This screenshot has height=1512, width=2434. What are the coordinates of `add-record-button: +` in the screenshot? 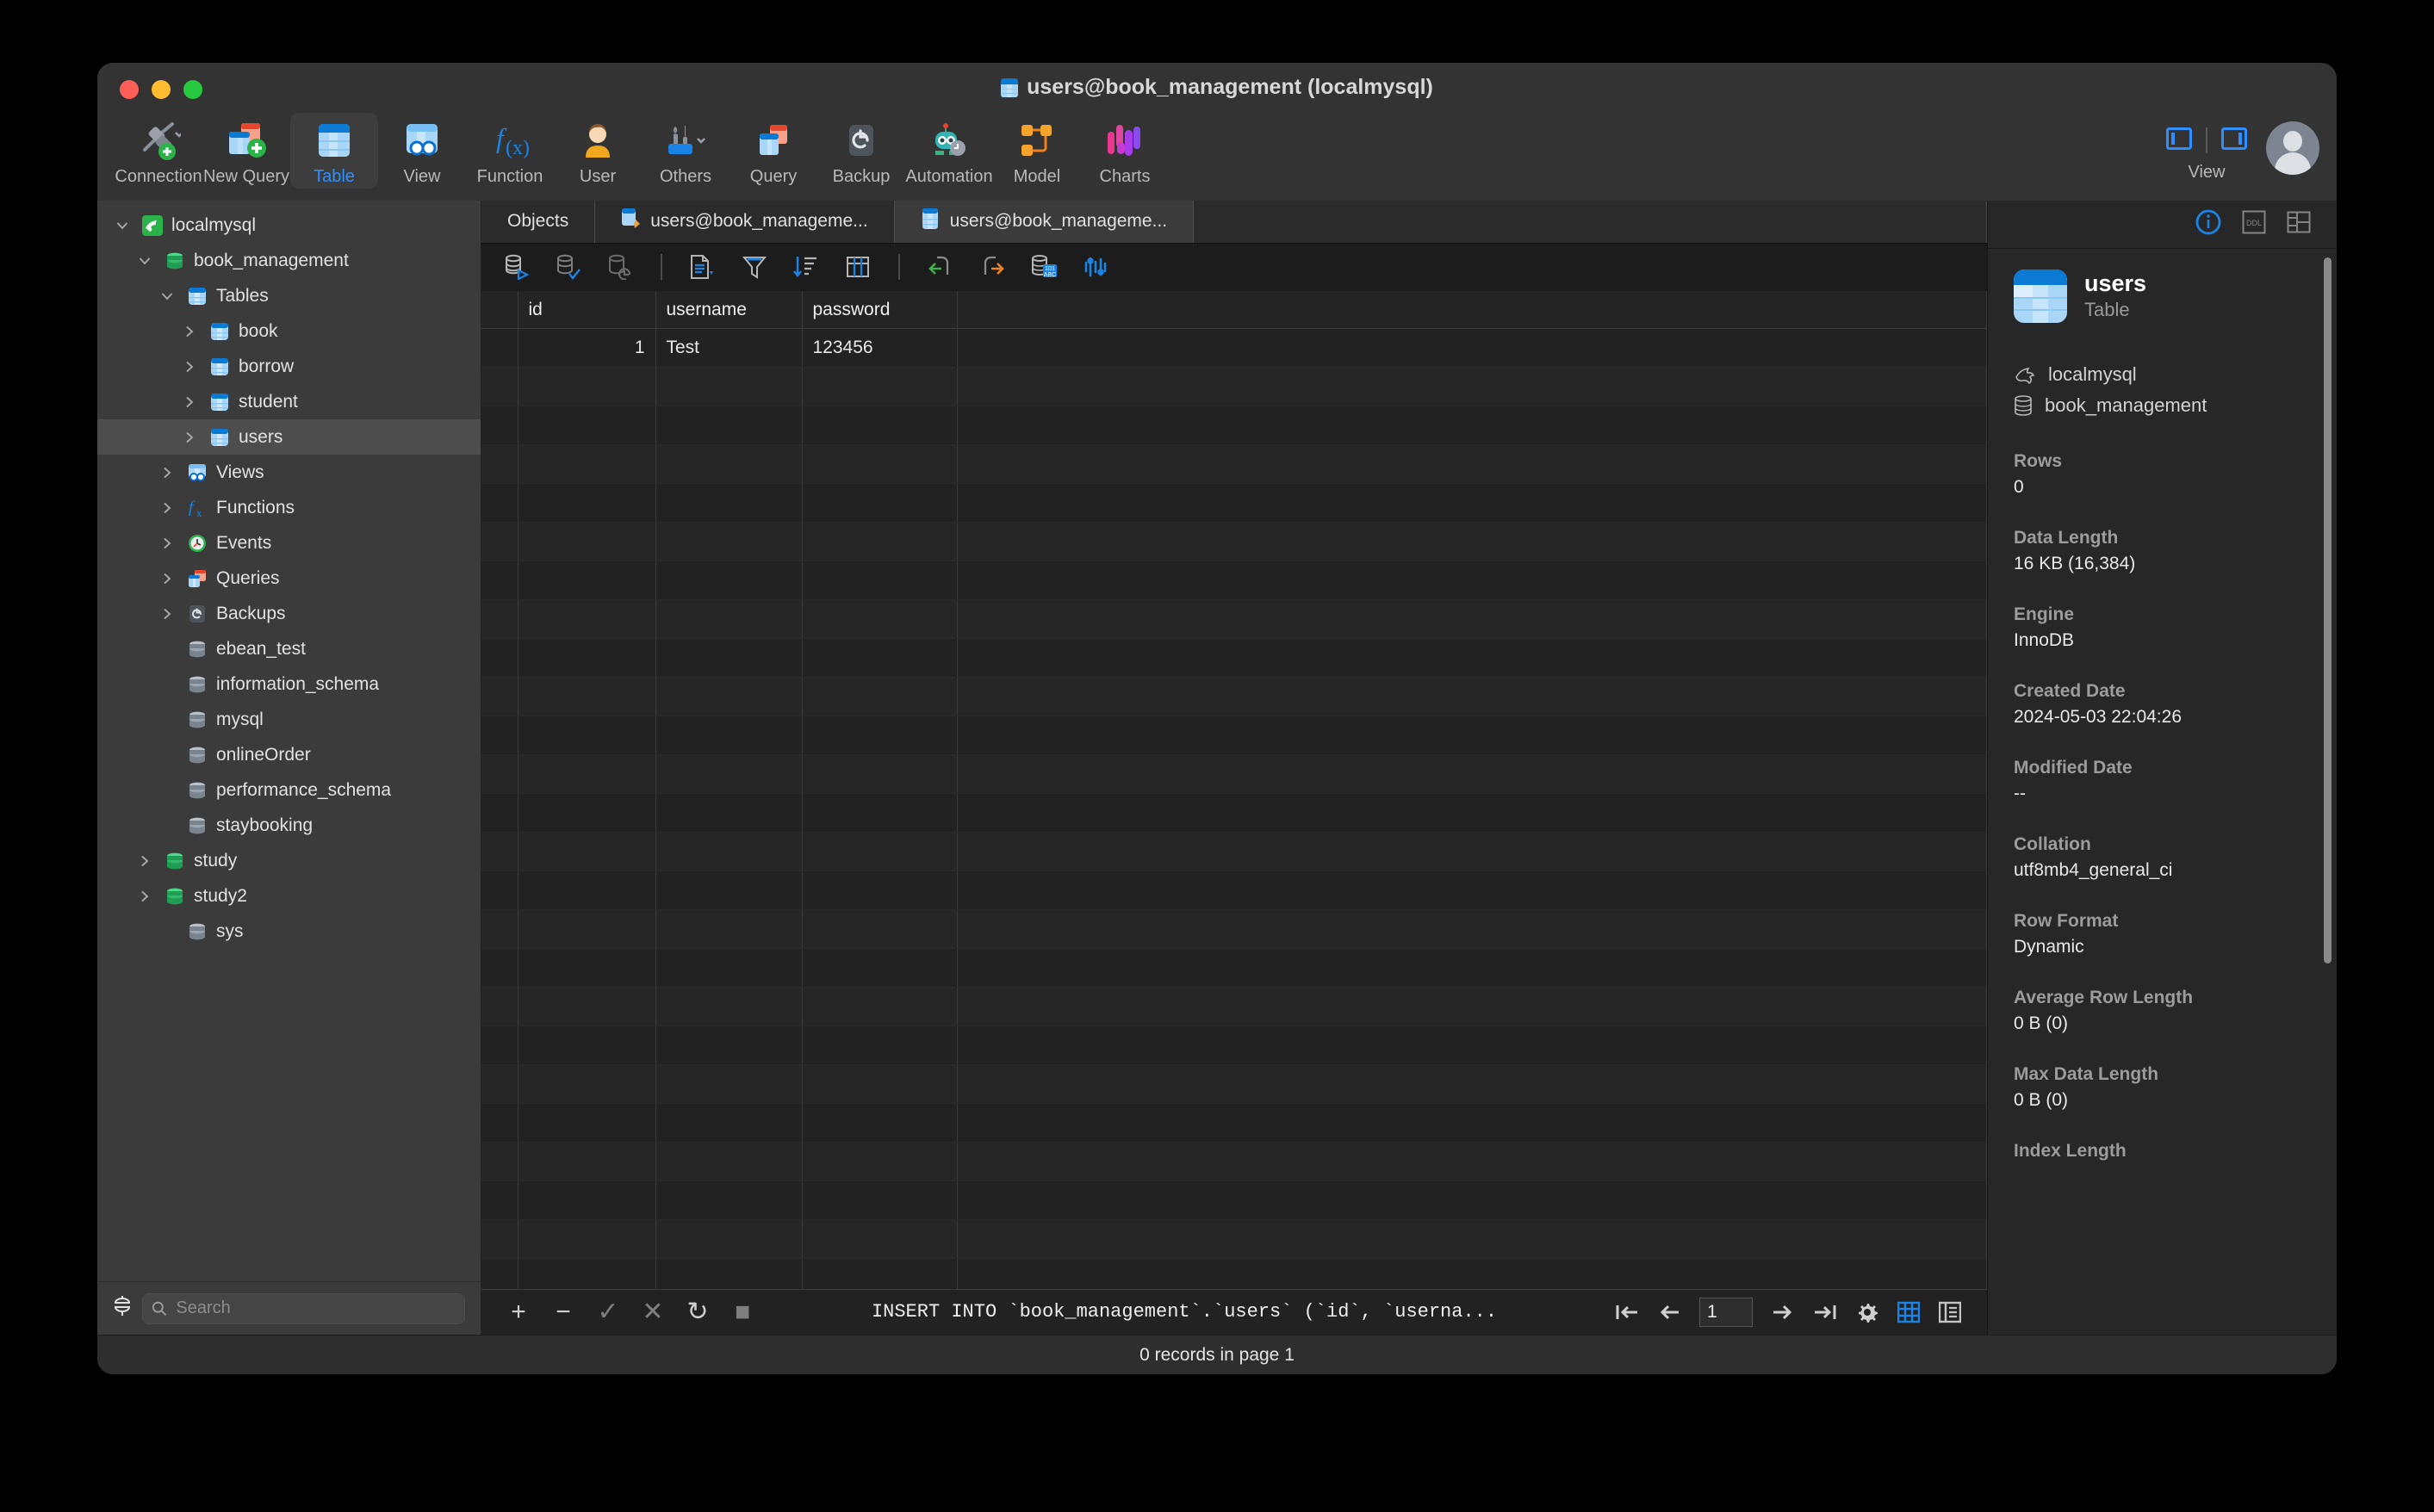 It's located at (518, 1311).